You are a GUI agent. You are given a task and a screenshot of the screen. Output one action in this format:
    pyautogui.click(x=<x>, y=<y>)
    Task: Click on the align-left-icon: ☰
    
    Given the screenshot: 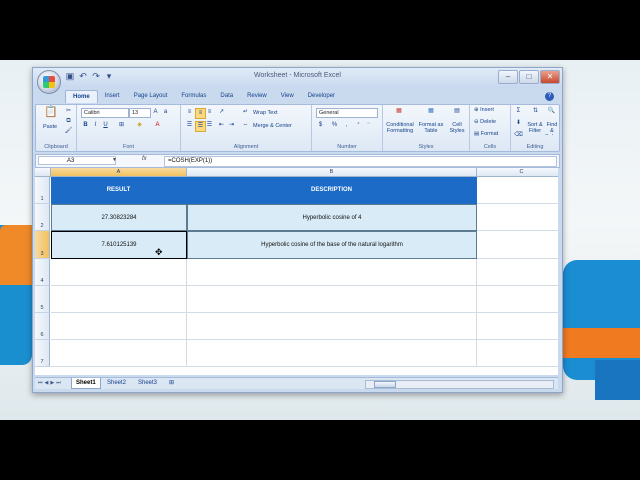 What is the action you would take?
    pyautogui.click(x=189, y=125)
    